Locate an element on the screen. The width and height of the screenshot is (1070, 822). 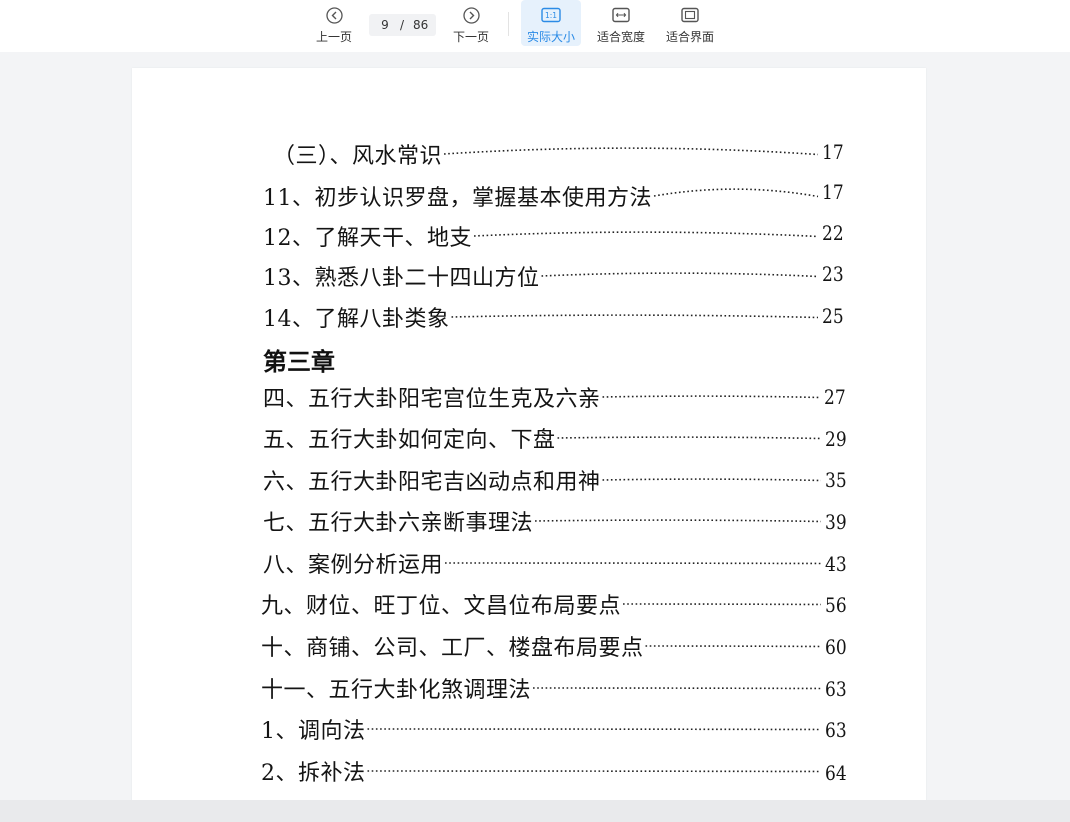
viewer-toolbar: 上一页 / 86 下一页 1:1 实际大小 适合宽度 适合界面 is located at coordinates (535, 26).